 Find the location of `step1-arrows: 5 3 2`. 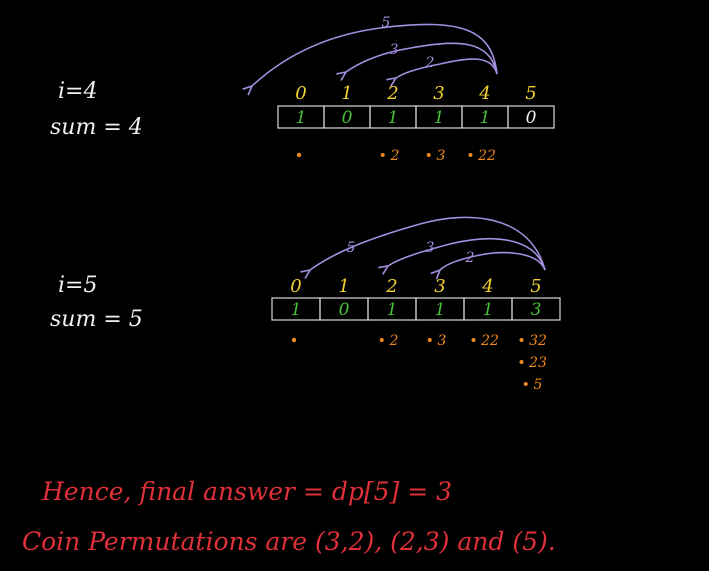

step1-arrows: 5 3 2 is located at coordinates (370, 55).